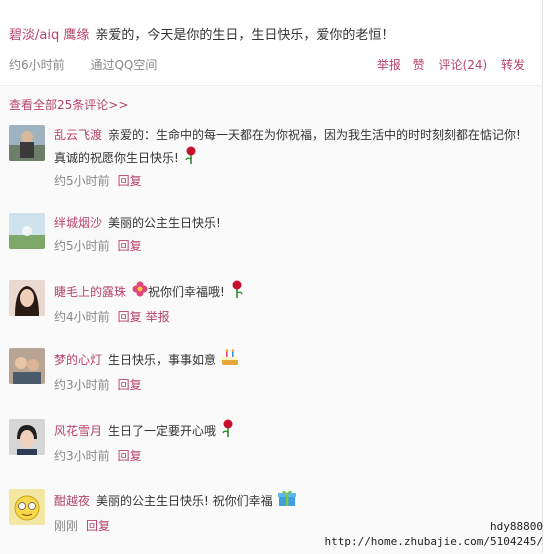  Describe the element at coordinates (78, 135) in the screenshot. I see `comment-author: 乱云飞渡` at that location.